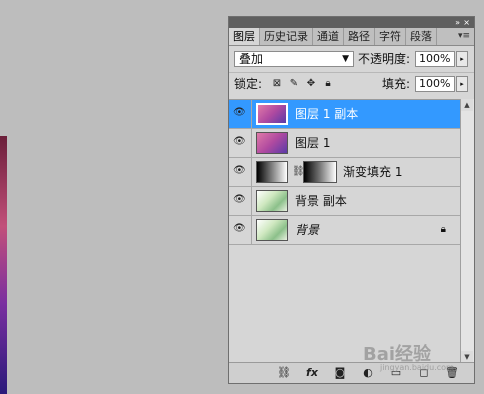 This screenshot has height=394, width=484. Describe the element at coordinates (417, 367) in the screenshot. I see `watermark-url: jingyan.baidu.com` at that location.